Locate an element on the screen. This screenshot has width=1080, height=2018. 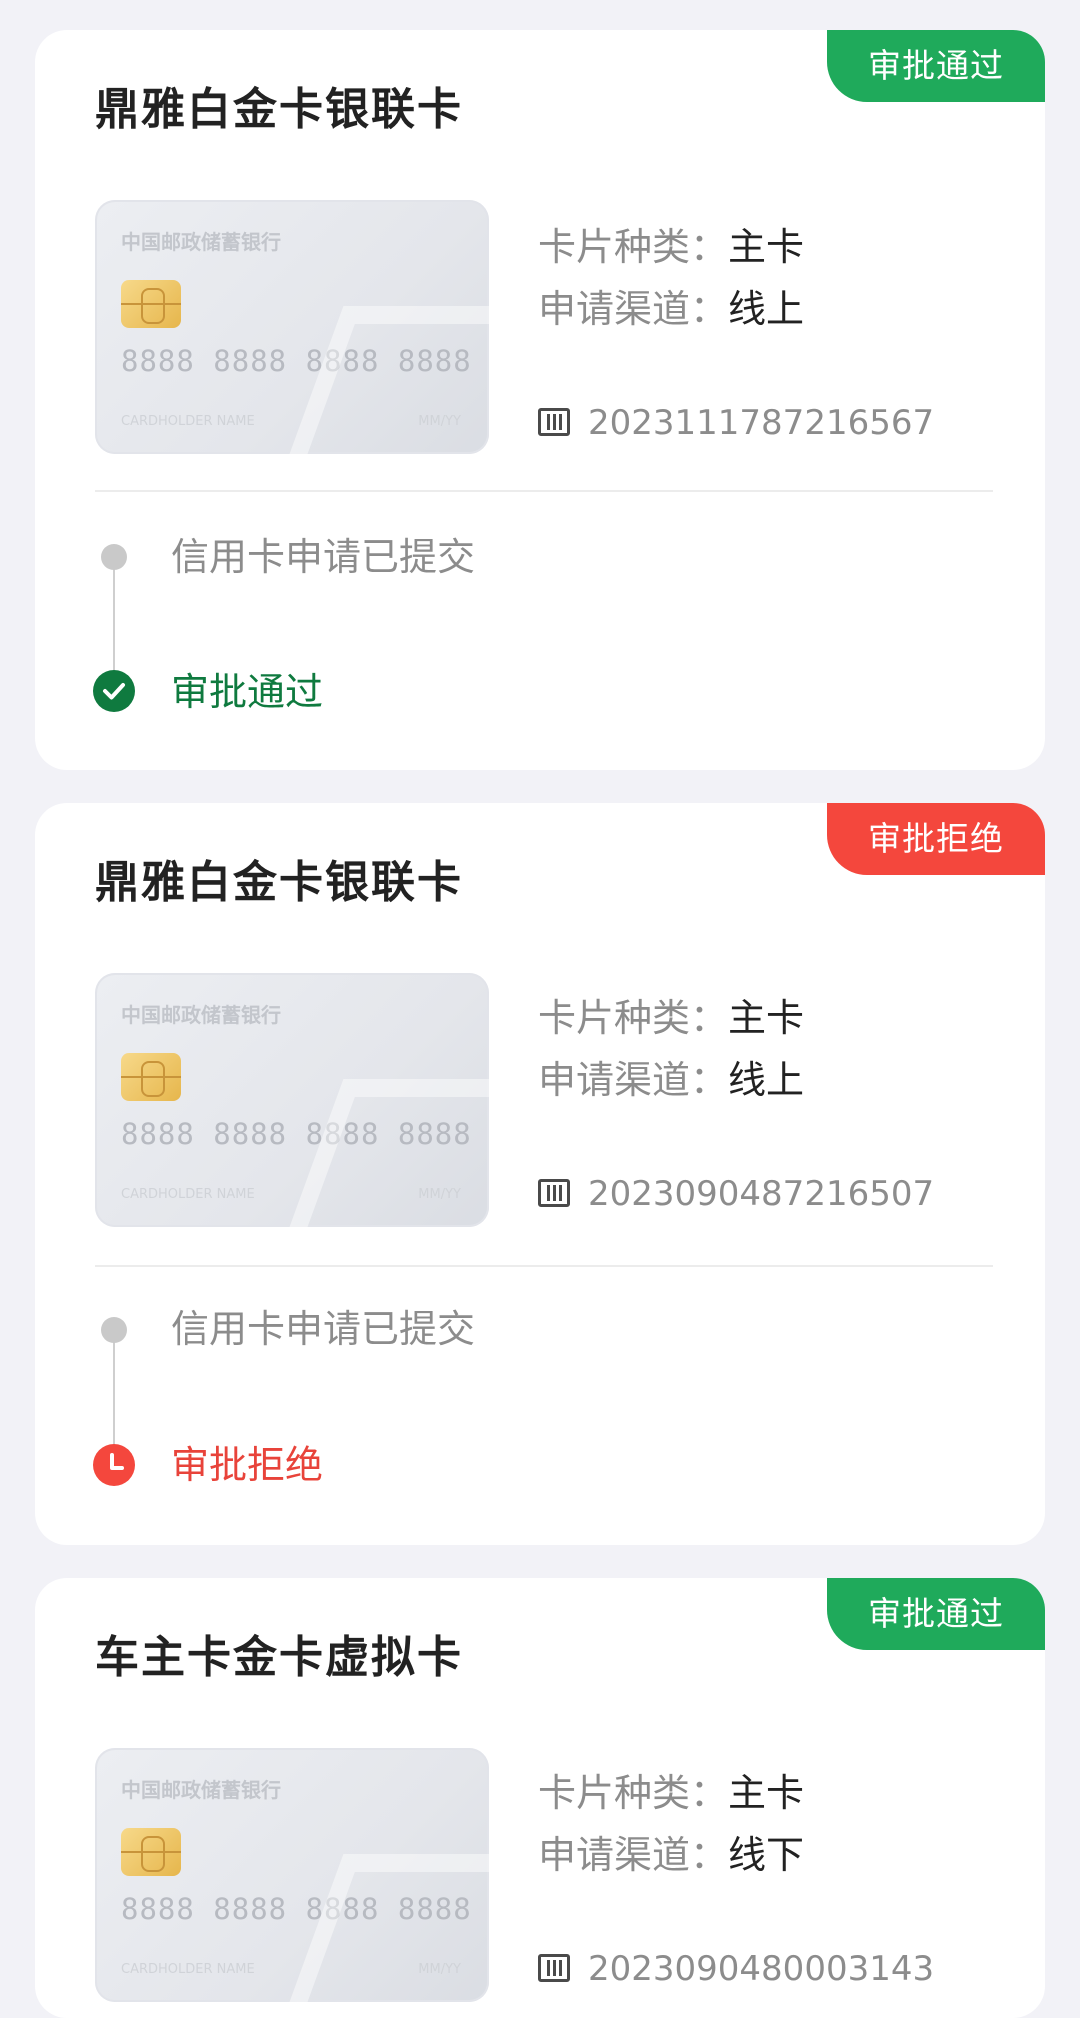
application-number: 2023090480003143 is located at coordinates (761, 1969).